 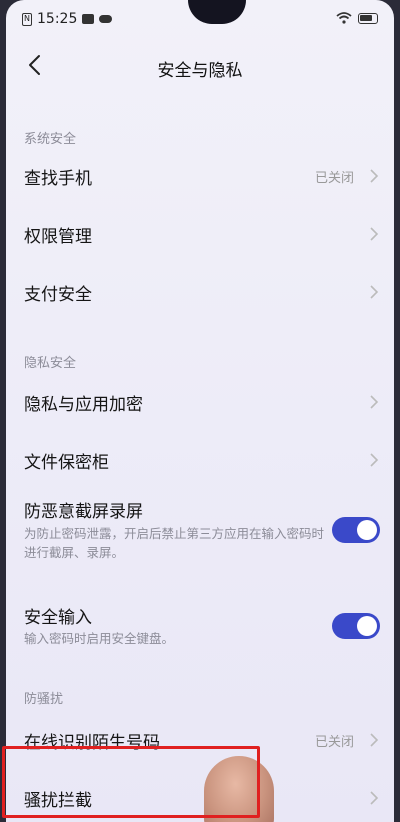 What do you see at coordinates (50, 139) in the screenshot?
I see `section-system-security: 系统安全` at bounding box center [50, 139].